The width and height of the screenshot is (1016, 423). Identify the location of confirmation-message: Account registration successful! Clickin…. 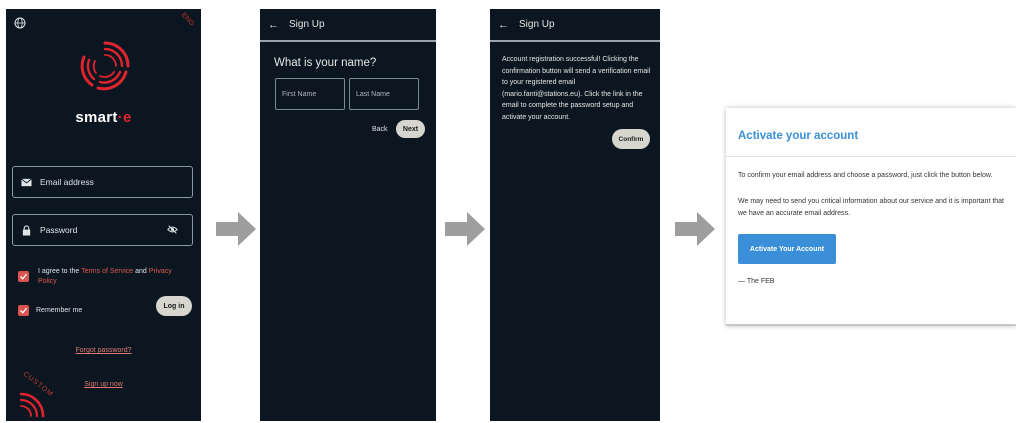
(576, 88).